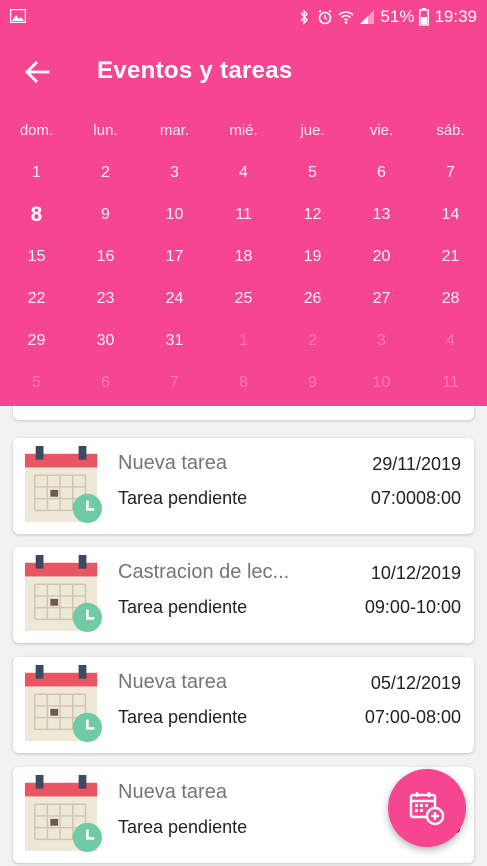  What do you see at coordinates (36, 257) in the screenshot?
I see `calendar-day: 15` at bounding box center [36, 257].